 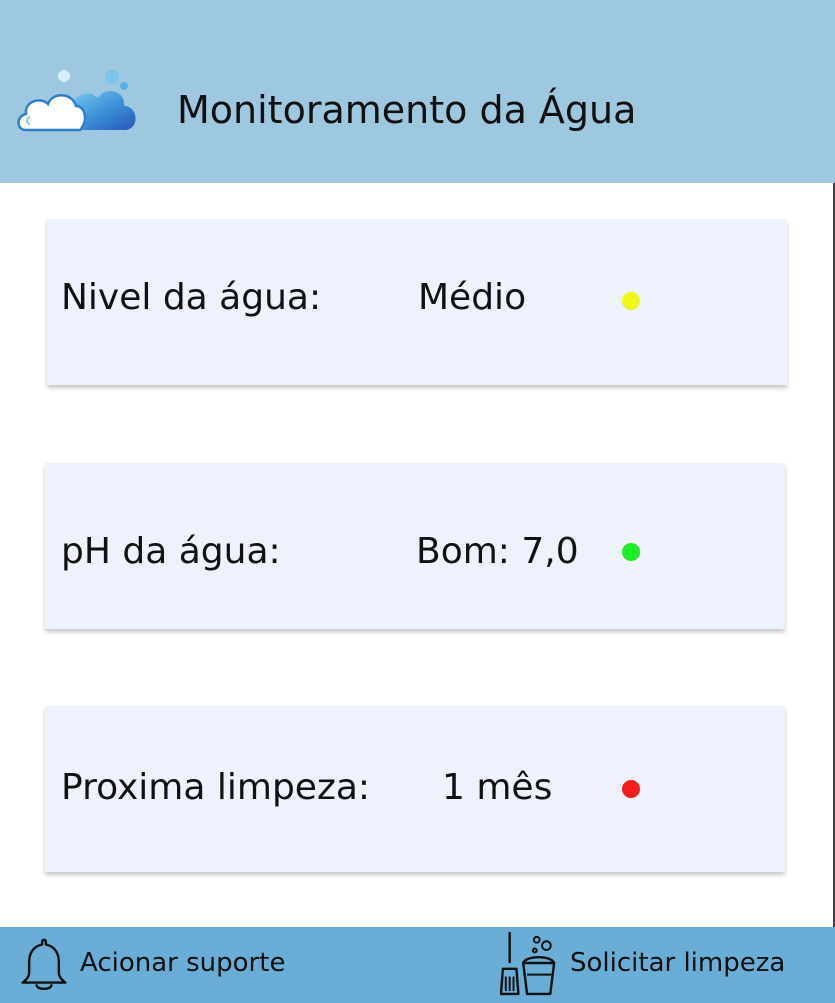 I want to click on next-cleaning-value: 1 mês, so click(x=497, y=787).